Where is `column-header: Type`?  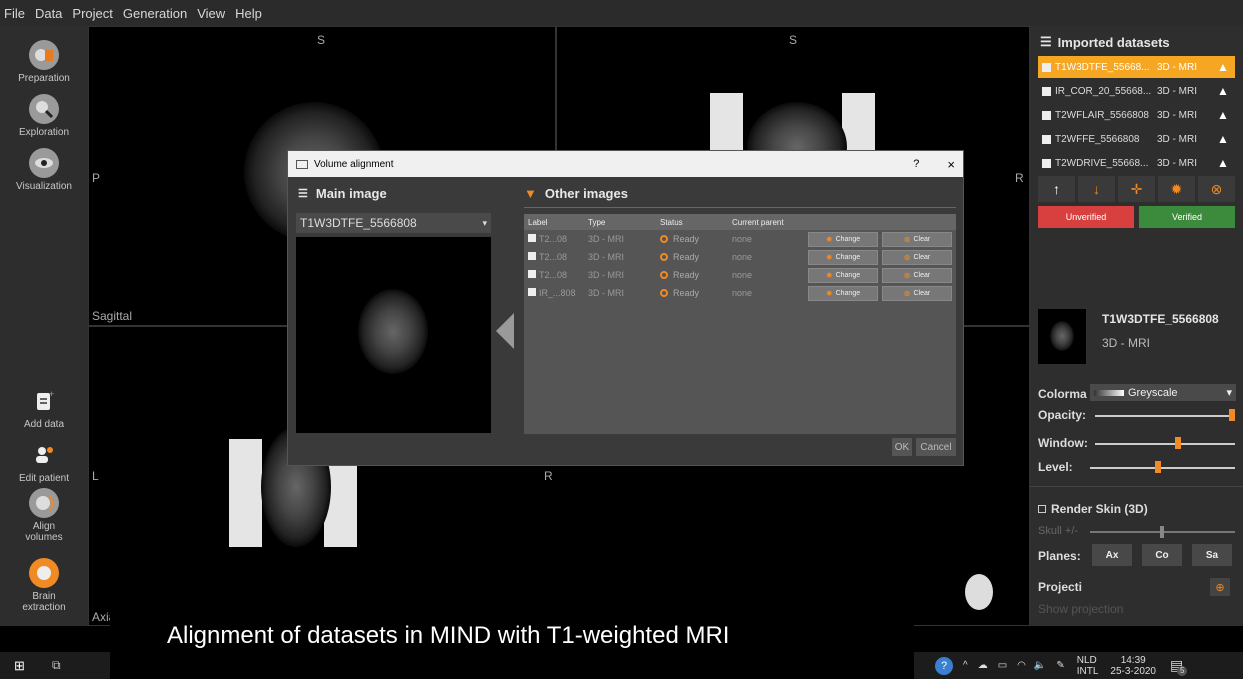 column-header: Type is located at coordinates (597, 222).